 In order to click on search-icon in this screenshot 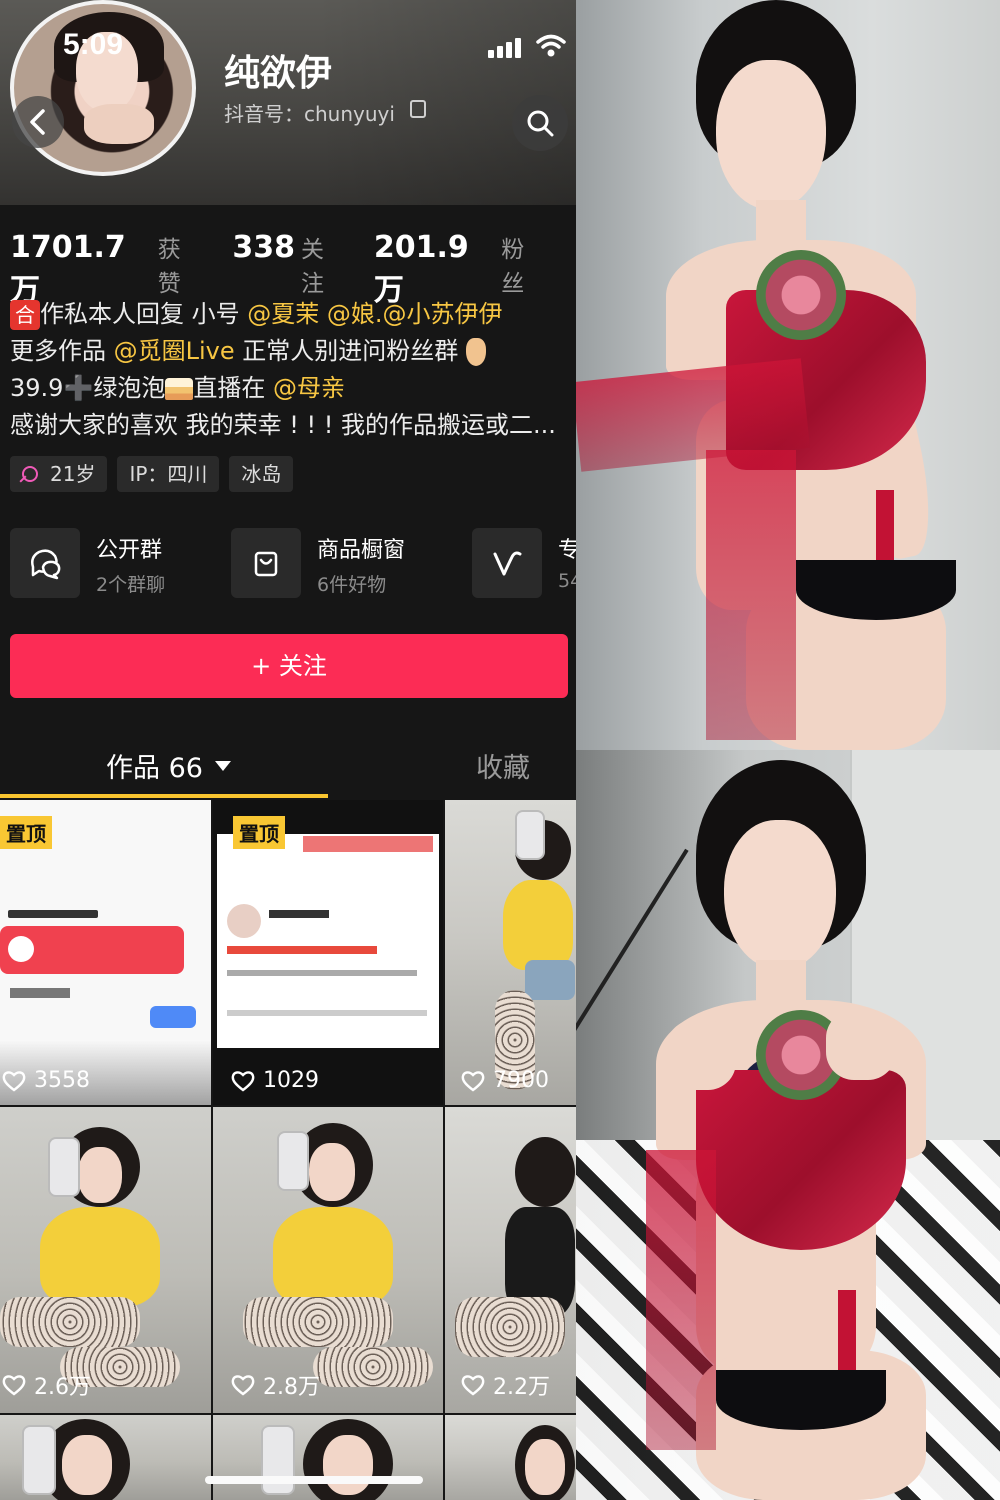, I will do `click(540, 123)`.